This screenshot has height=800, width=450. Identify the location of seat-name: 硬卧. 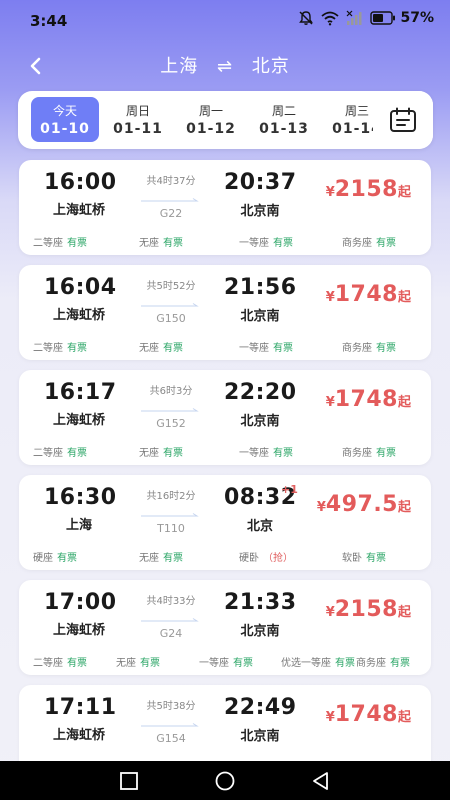
(249, 558).